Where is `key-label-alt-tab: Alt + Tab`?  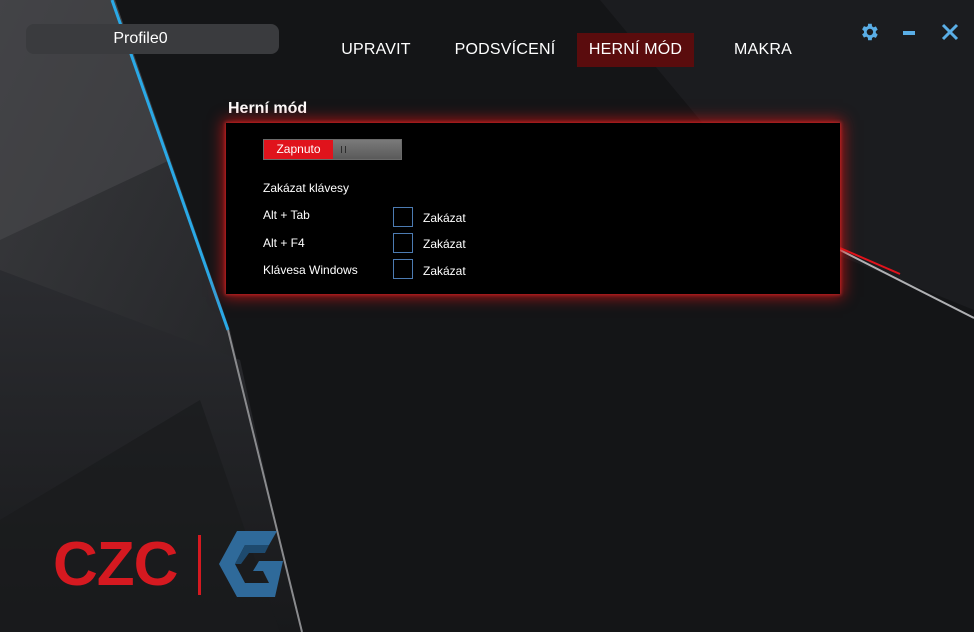
key-label-alt-tab: Alt + Tab is located at coordinates (286, 215).